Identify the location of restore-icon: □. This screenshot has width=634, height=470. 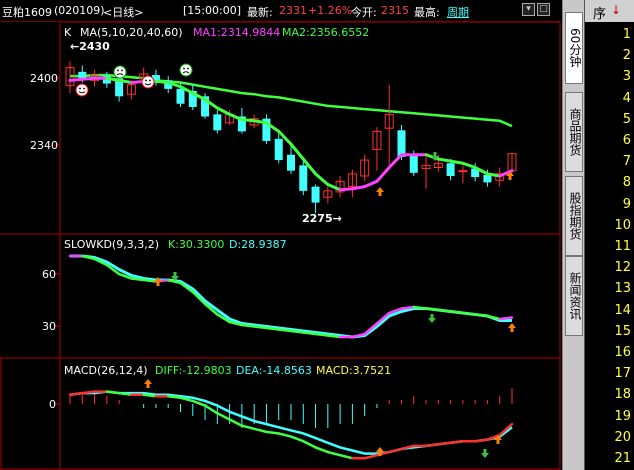
(543, 9).